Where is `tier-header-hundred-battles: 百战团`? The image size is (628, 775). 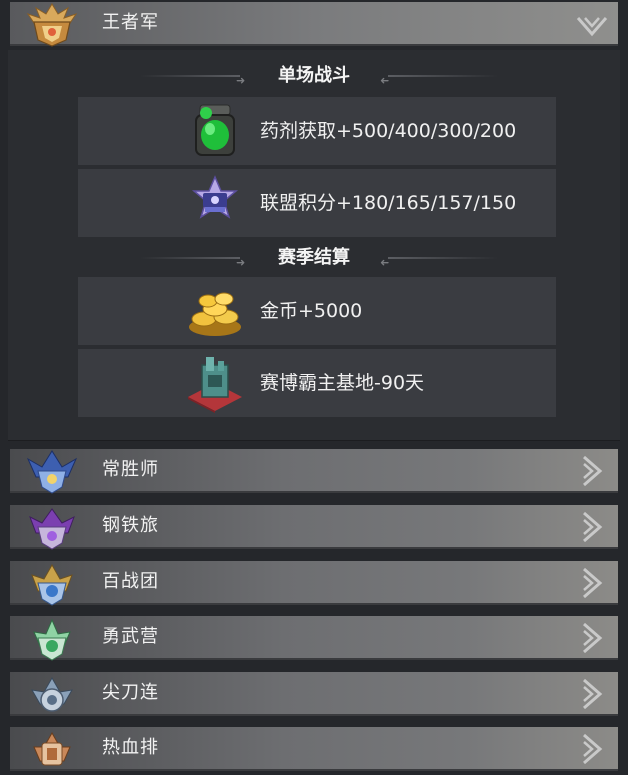
tier-header-hundred-battles: 百战团 is located at coordinates (314, 584).